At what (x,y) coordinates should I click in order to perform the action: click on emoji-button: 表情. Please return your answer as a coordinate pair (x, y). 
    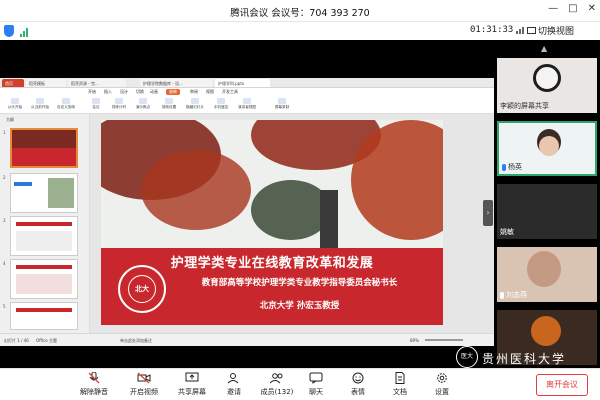
    Looking at the image, I should click on (358, 384).